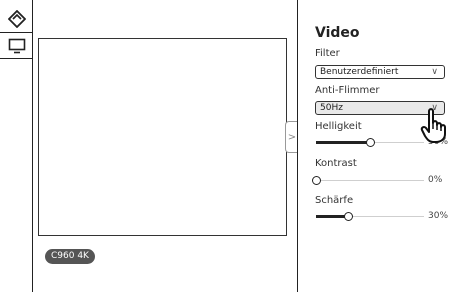  What do you see at coordinates (343, 142) in the screenshot?
I see `slider-fill` at bounding box center [343, 142].